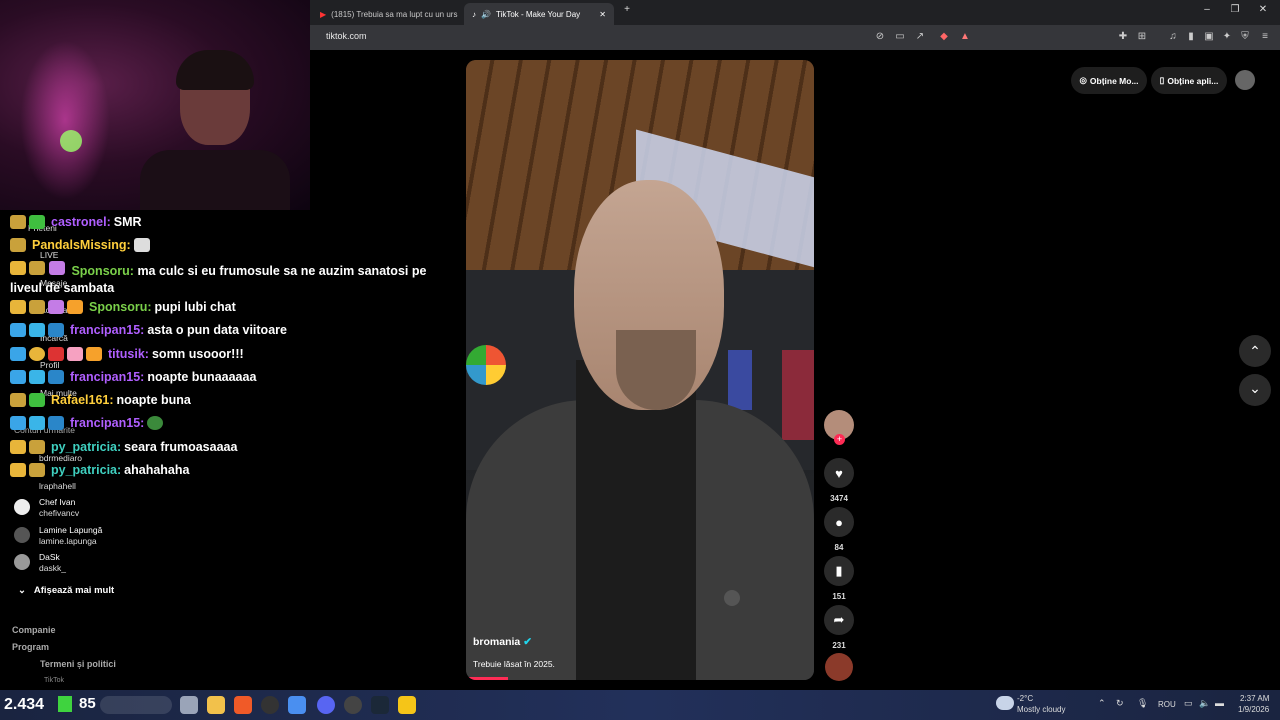 This screenshot has width=1280, height=720. Describe the element at coordinates (1207, 9) in the screenshot. I see `minimize-button: –` at that location.